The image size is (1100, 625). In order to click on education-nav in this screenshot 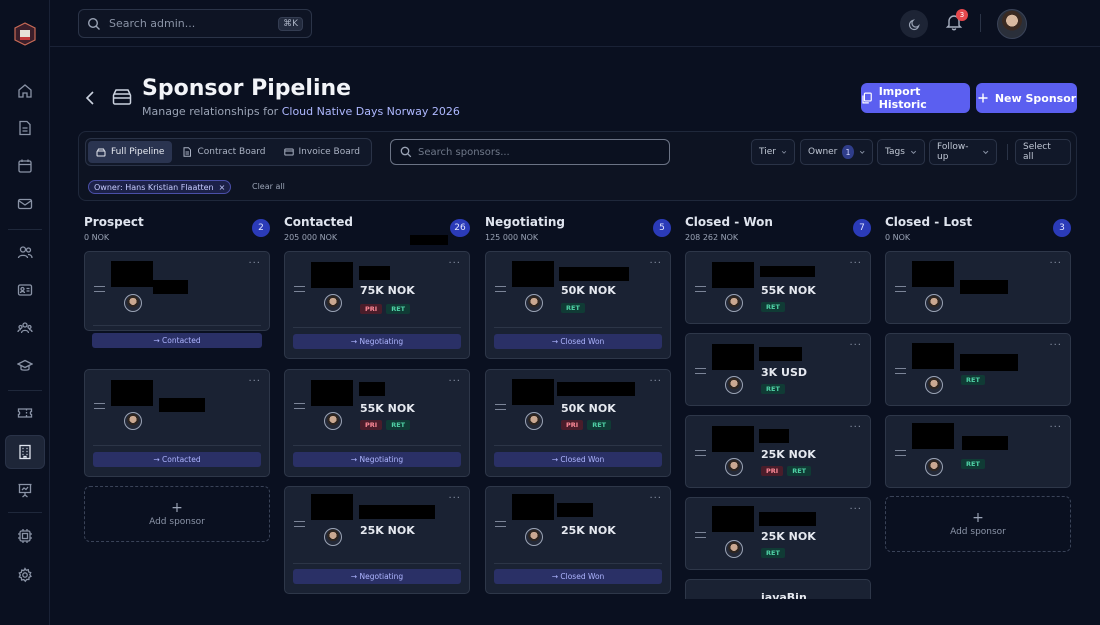, I will do `click(25, 366)`.